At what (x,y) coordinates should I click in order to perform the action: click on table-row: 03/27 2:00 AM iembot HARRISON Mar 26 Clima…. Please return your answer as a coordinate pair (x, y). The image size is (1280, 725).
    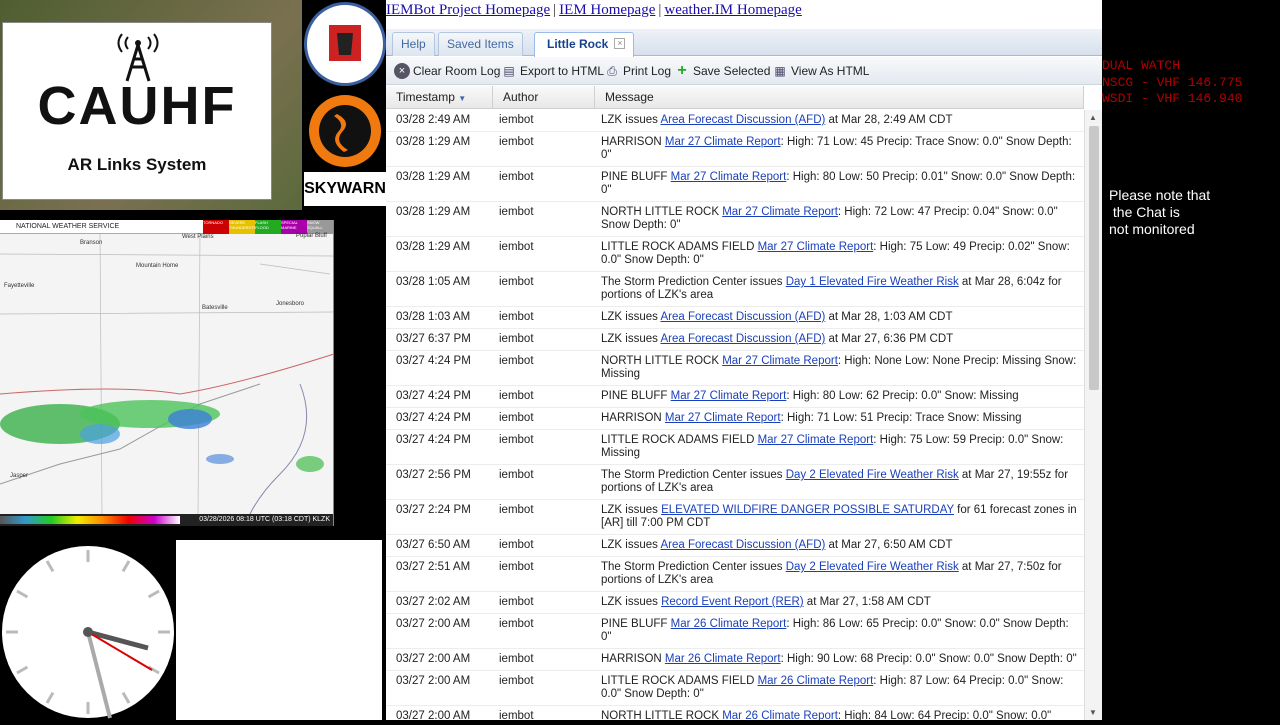
    Looking at the image, I should click on (735, 660).